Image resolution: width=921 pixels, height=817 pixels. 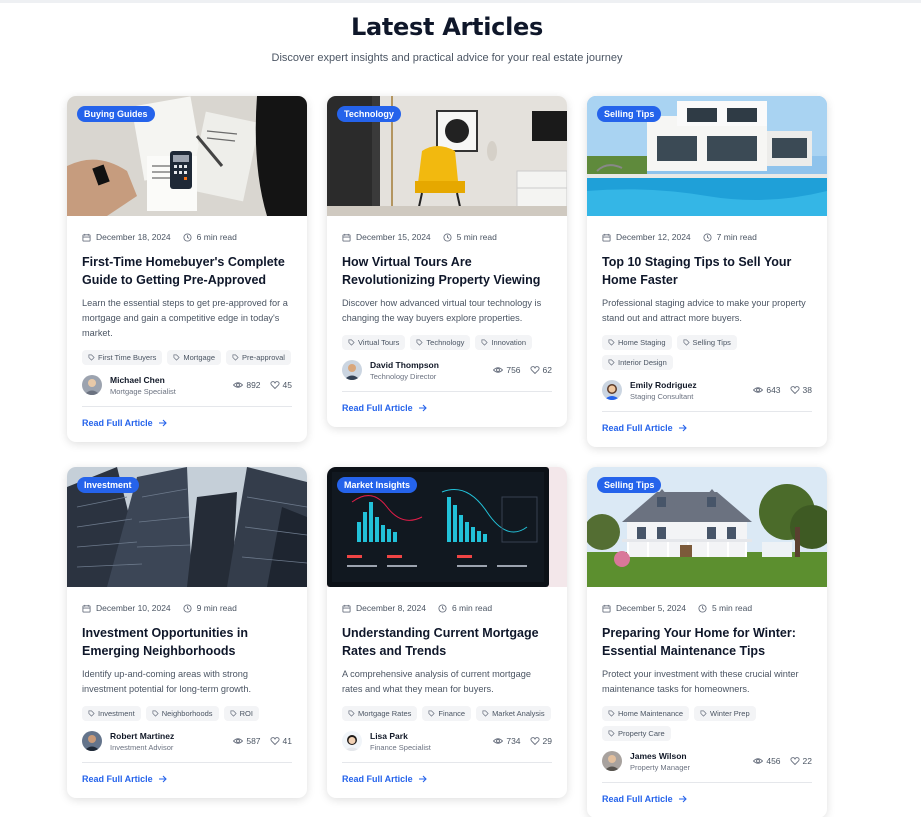 What do you see at coordinates (258, 357) in the screenshot?
I see `tag: Pre-approval` at bounding box center [258, 357].